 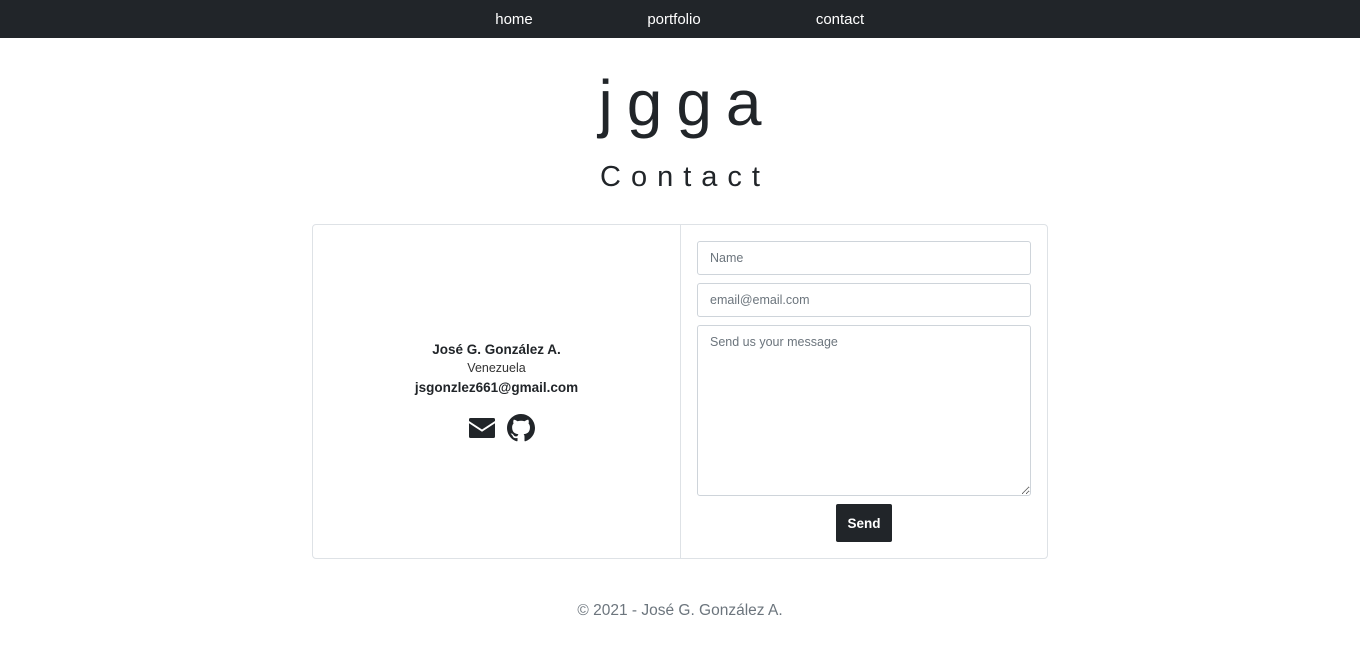 I want to click on send-button: Send, so click(x=864, y=523).